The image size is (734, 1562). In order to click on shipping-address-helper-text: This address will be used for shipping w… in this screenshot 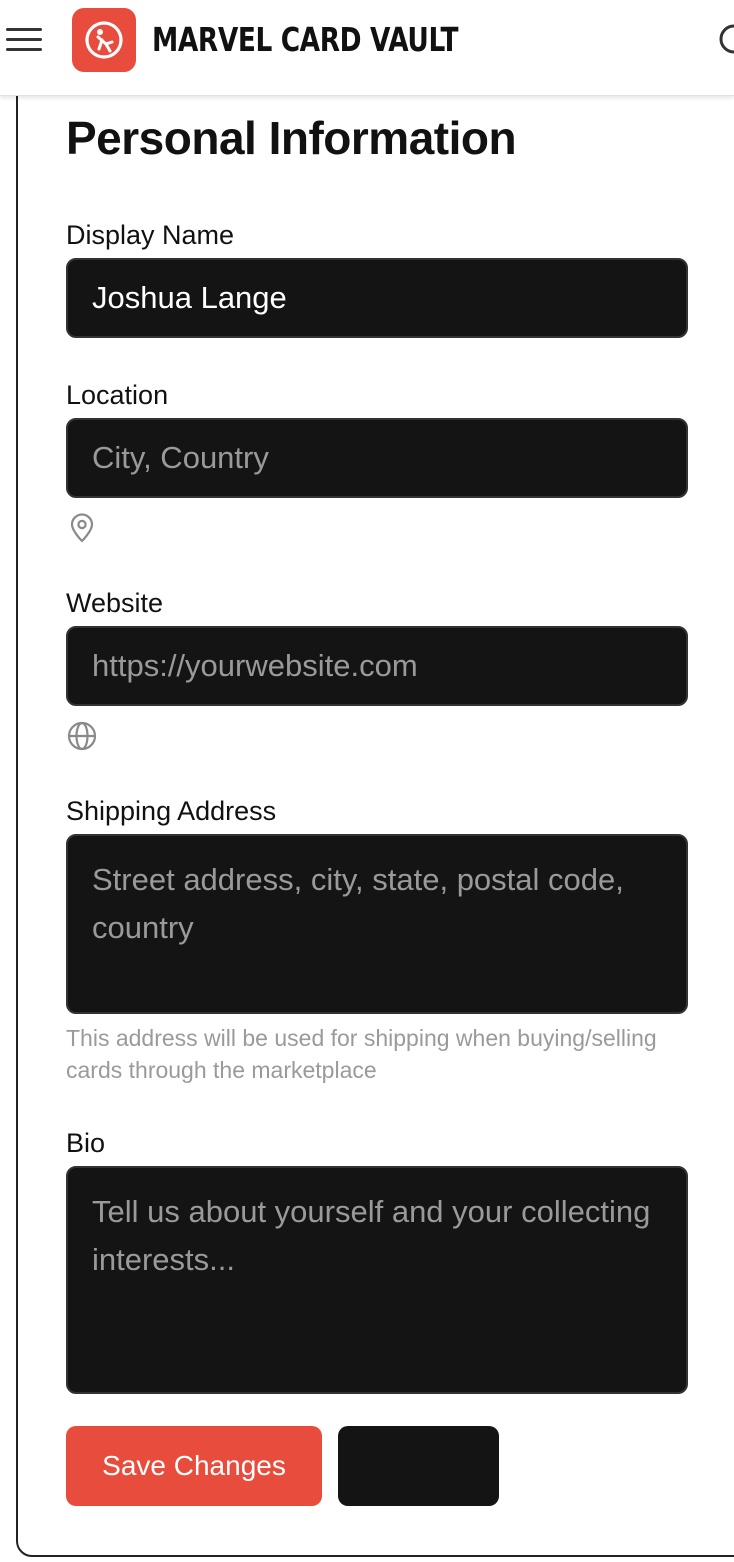, I will do `click(361, 1054)`.